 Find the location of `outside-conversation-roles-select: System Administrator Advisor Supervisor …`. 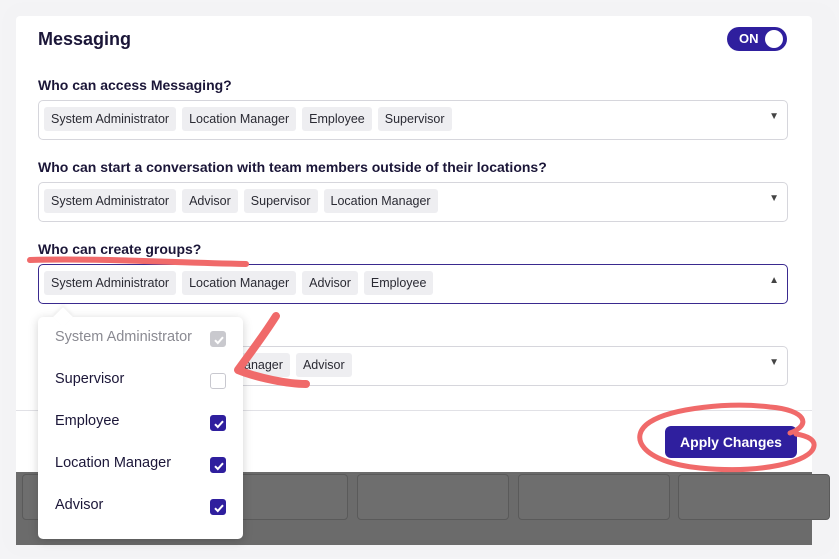

outside-conversation-roles-select: System Administrator Advisor Supervisor … is located at coordinates (413, 202).